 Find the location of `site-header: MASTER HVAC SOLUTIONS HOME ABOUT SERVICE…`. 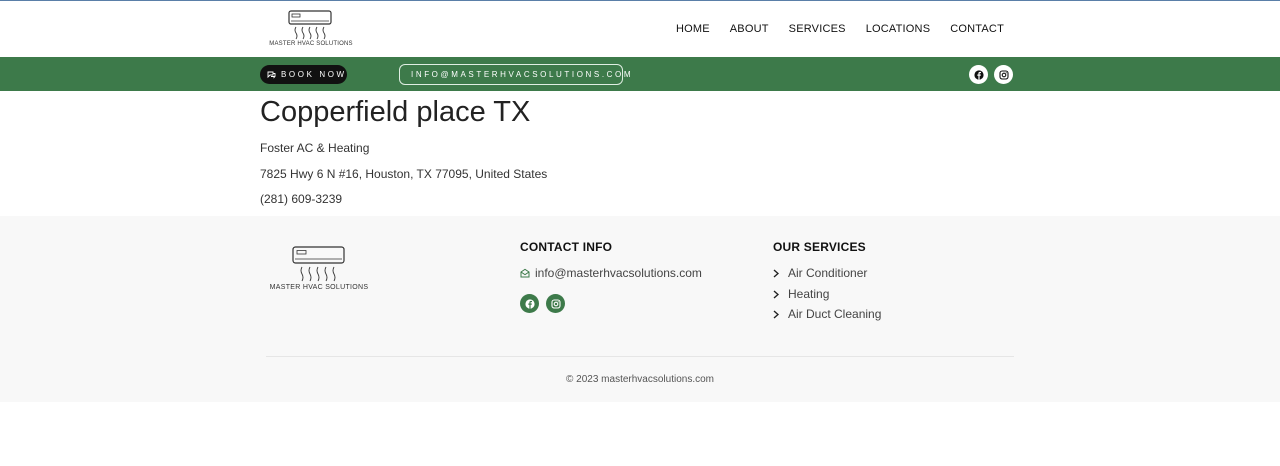

site-header: MASTER HVAC SOLUTIONS HOME ABOUT SERVICE… is located at coordinates (640, 29).